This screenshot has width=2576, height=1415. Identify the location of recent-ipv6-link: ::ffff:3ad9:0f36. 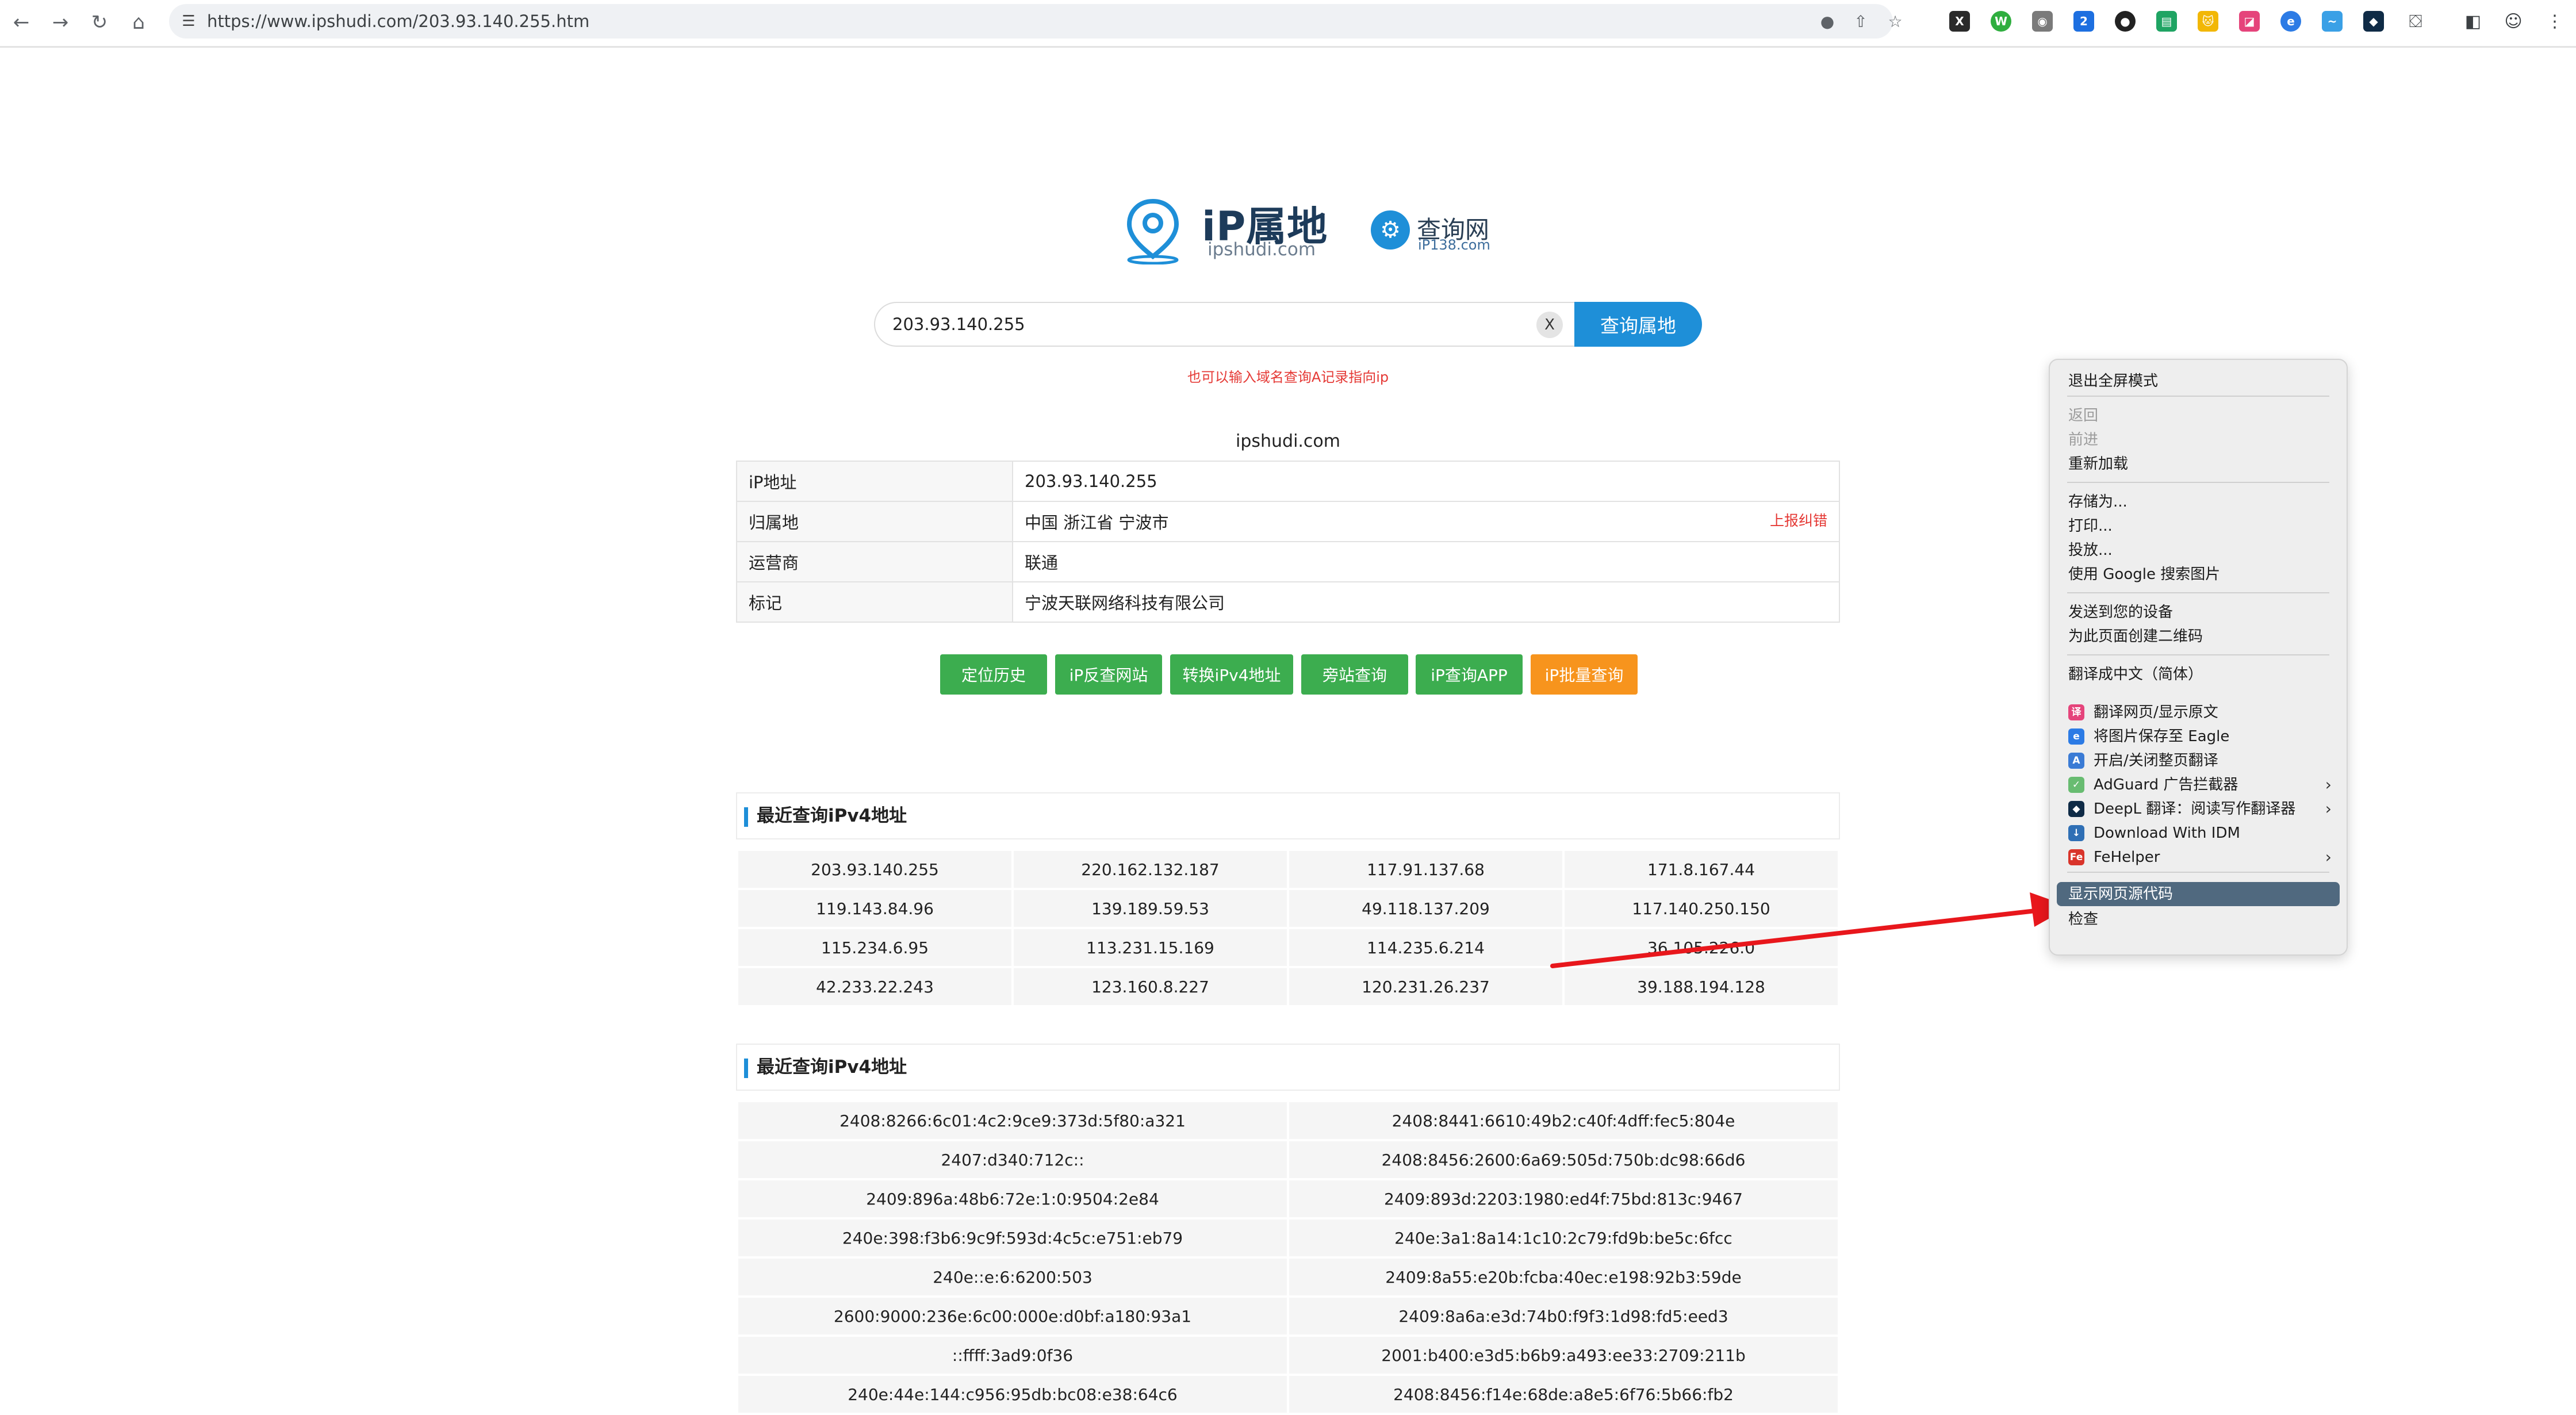
(1012, 1355).